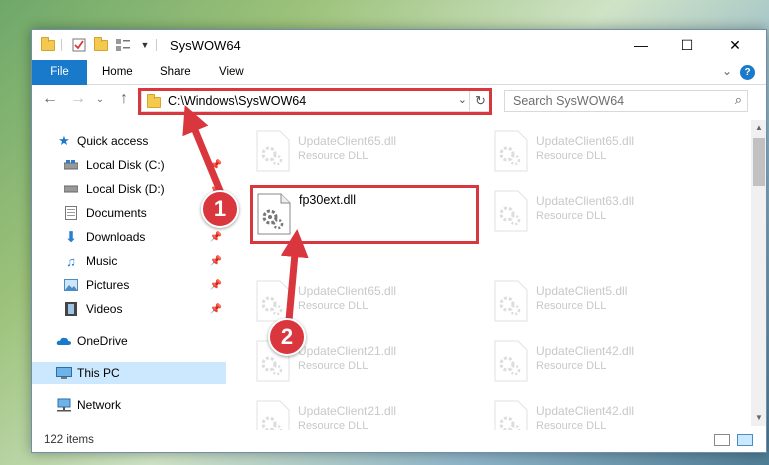  What do you see at coordinates (50, 99) in the screenshot?
I see `back-button: ←` at bounding box center [50, 99].